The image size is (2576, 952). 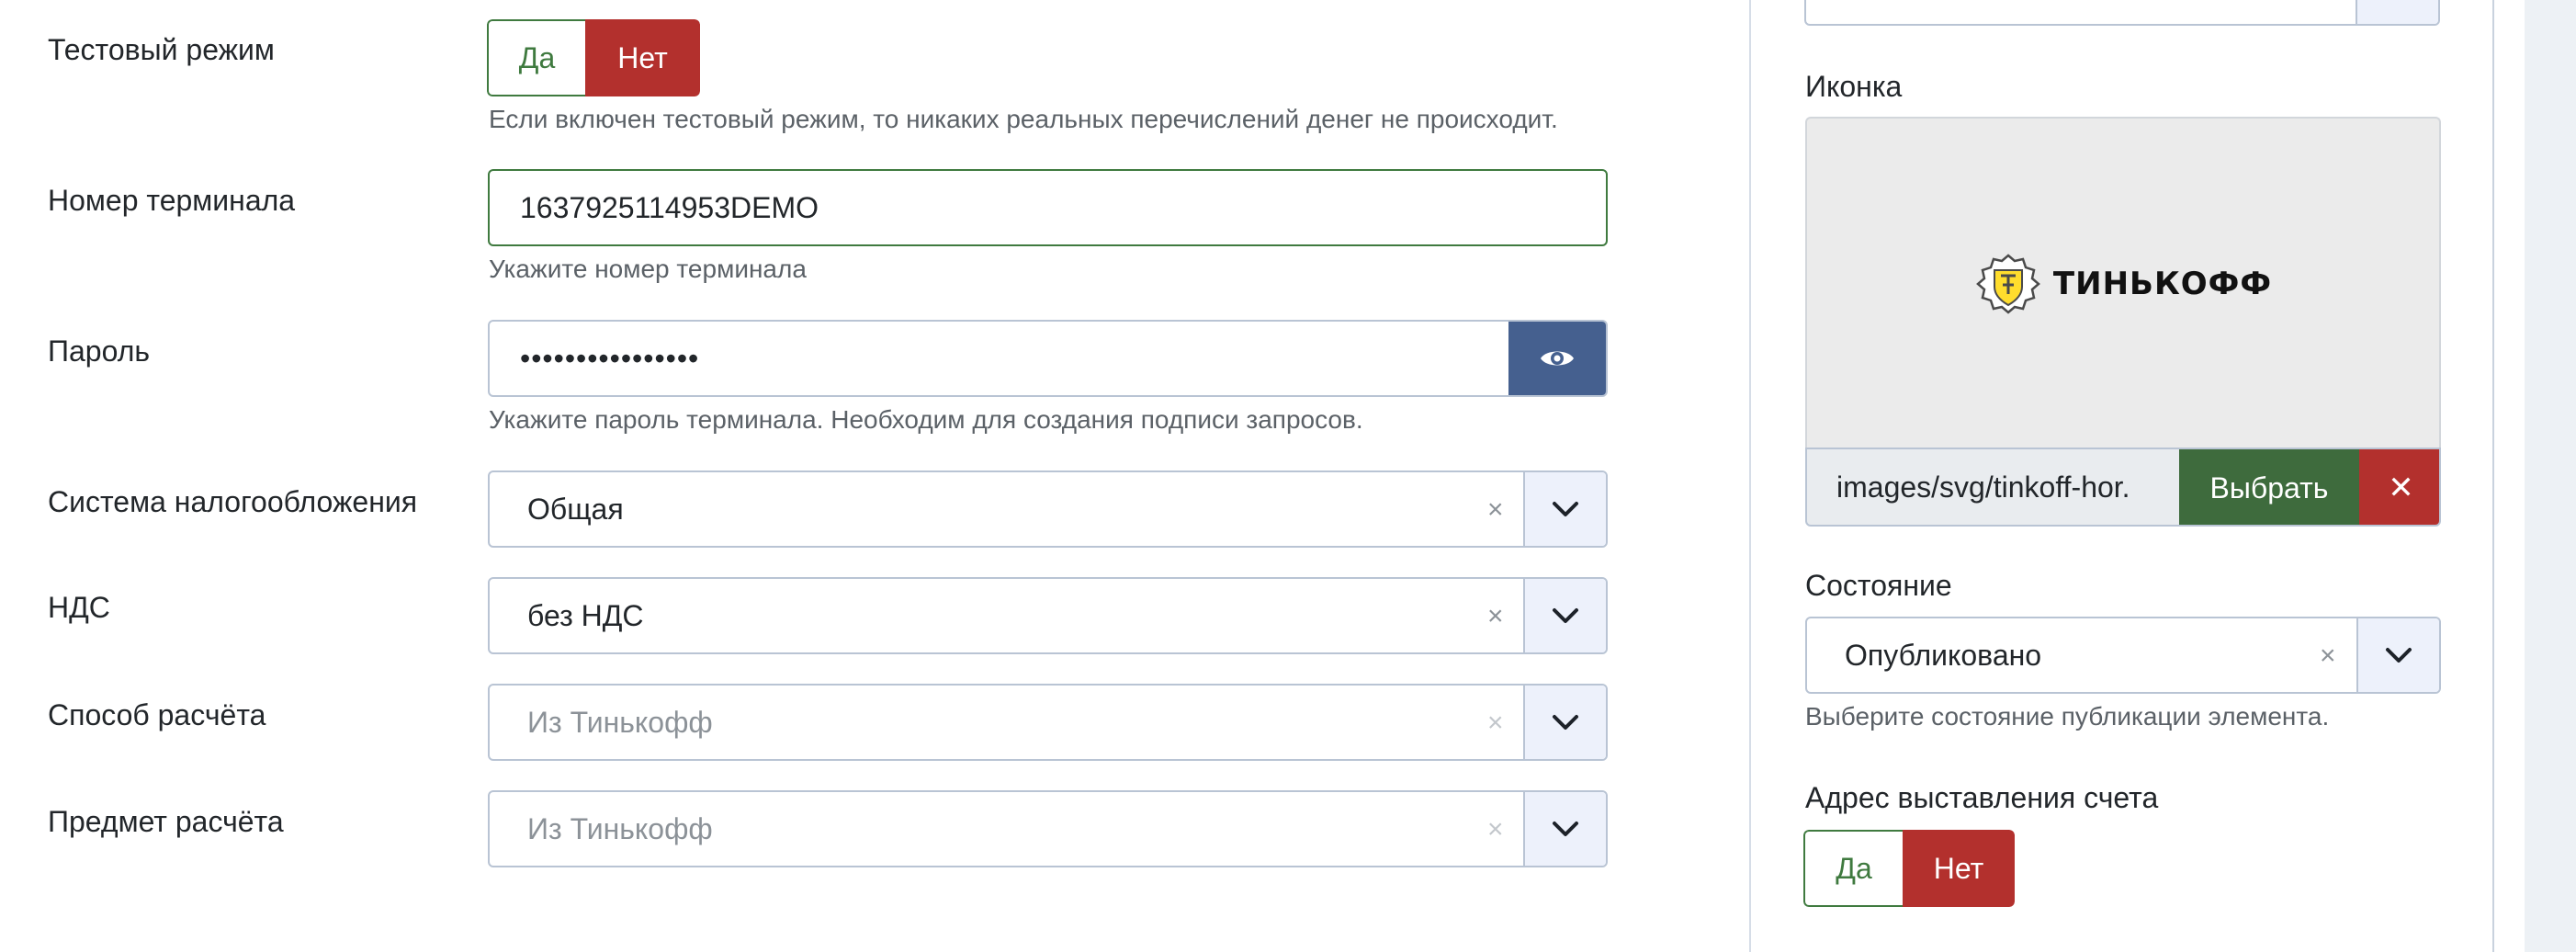 I want to click on terminal-input: 1637925114953DEMO, so click(x=1048, y=207).